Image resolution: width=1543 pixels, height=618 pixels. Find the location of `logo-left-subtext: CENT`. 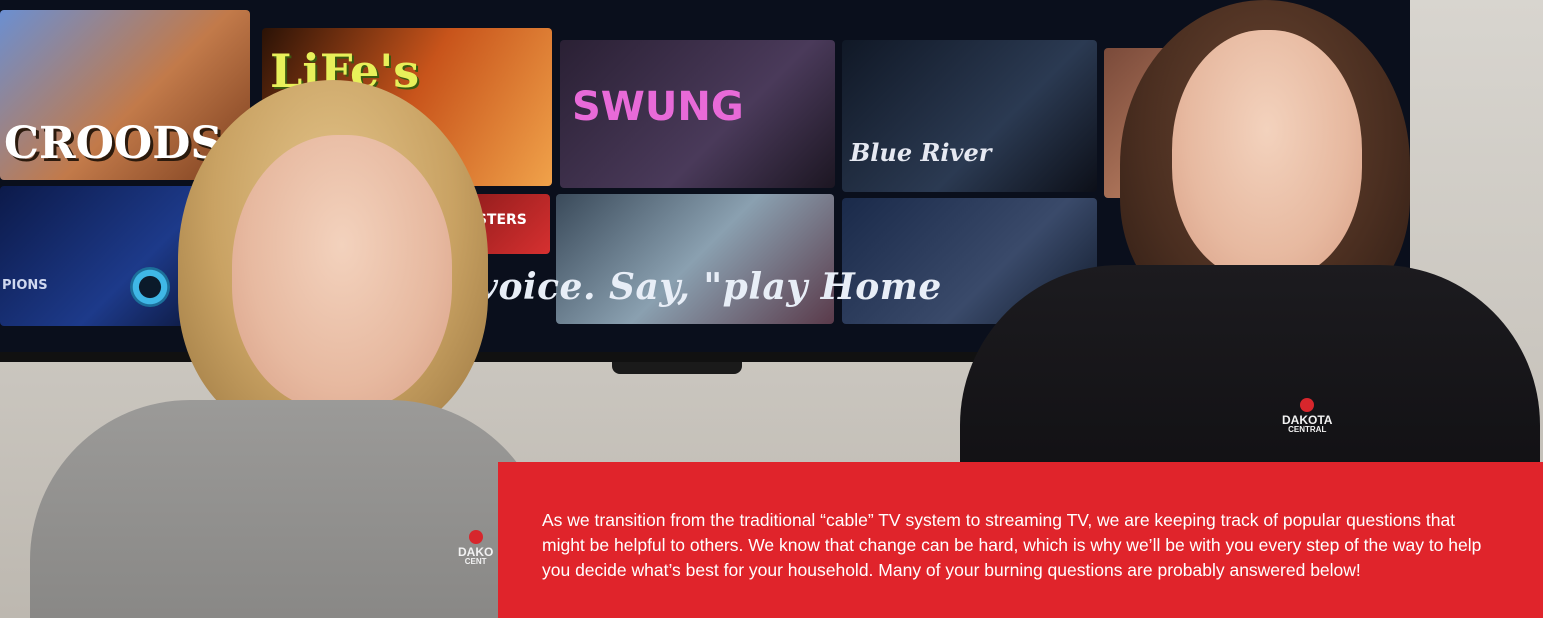

logo-left-subtext: CENT is located at coordinates (475, 561).